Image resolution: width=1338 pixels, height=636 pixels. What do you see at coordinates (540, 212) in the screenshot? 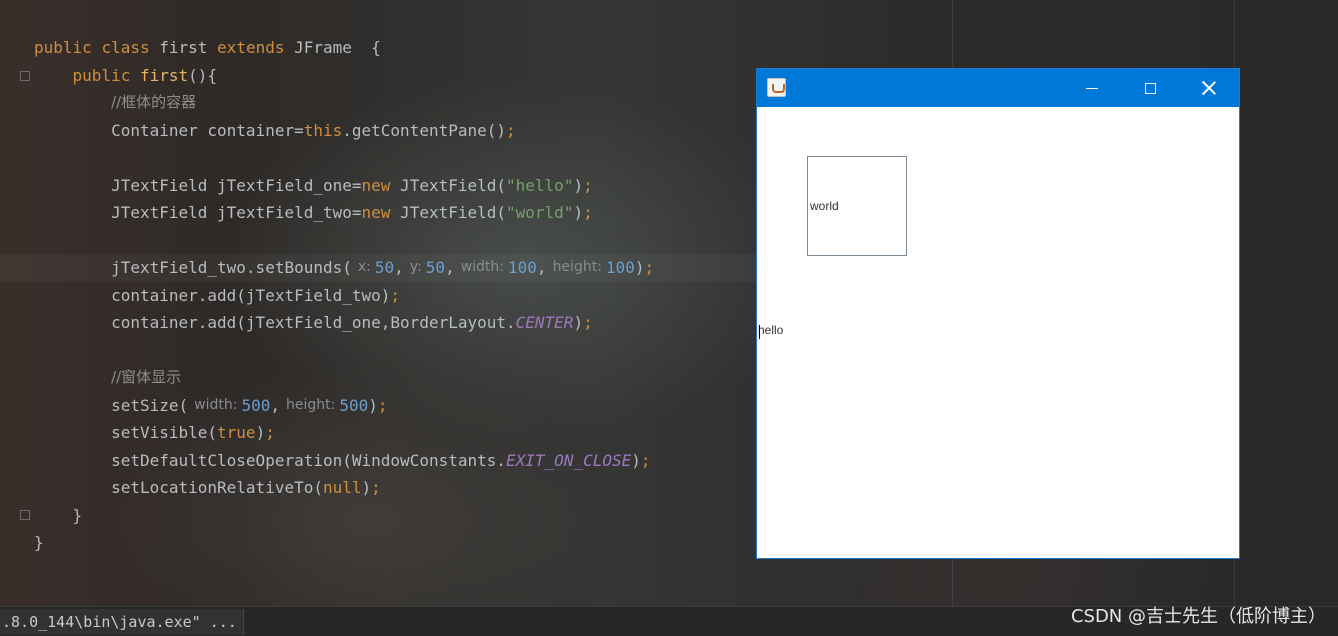
I see `code-token: "world"` at bounding box center [540, 212].